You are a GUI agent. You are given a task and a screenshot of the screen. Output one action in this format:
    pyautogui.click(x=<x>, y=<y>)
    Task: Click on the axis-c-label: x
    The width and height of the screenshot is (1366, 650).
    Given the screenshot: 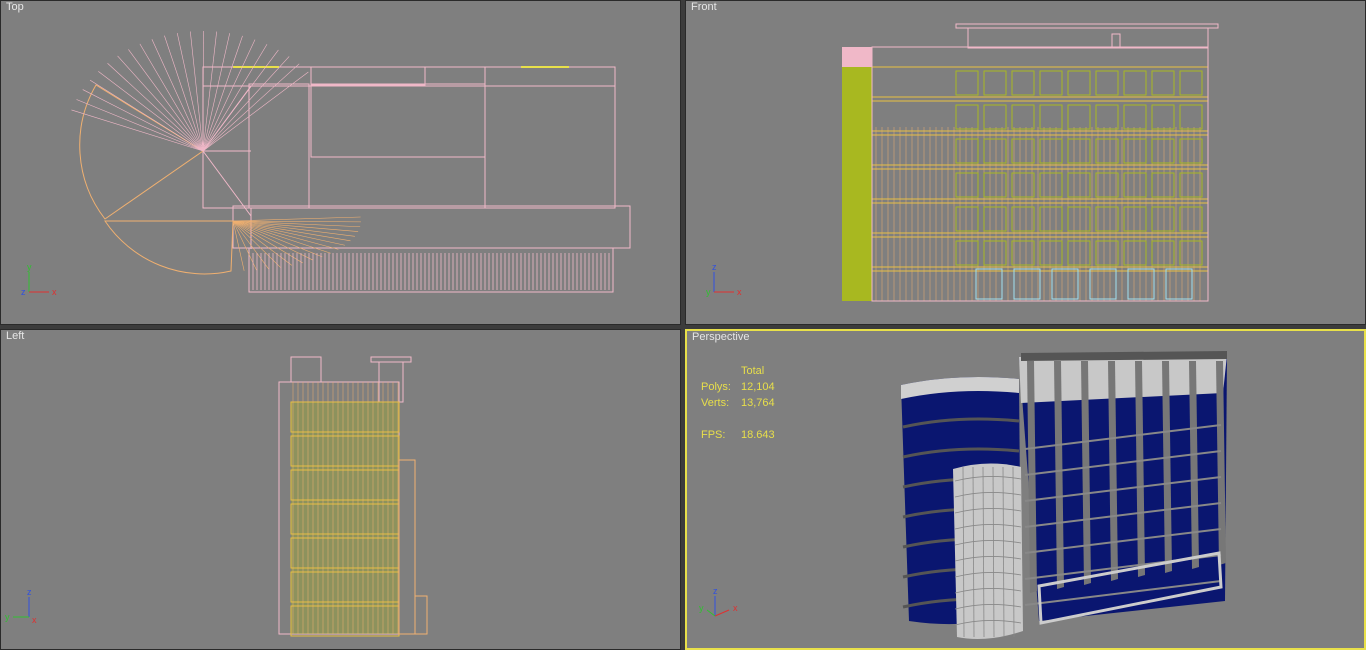 What is the action you would take?
    pyautogui.click(x=34, y=620)
    